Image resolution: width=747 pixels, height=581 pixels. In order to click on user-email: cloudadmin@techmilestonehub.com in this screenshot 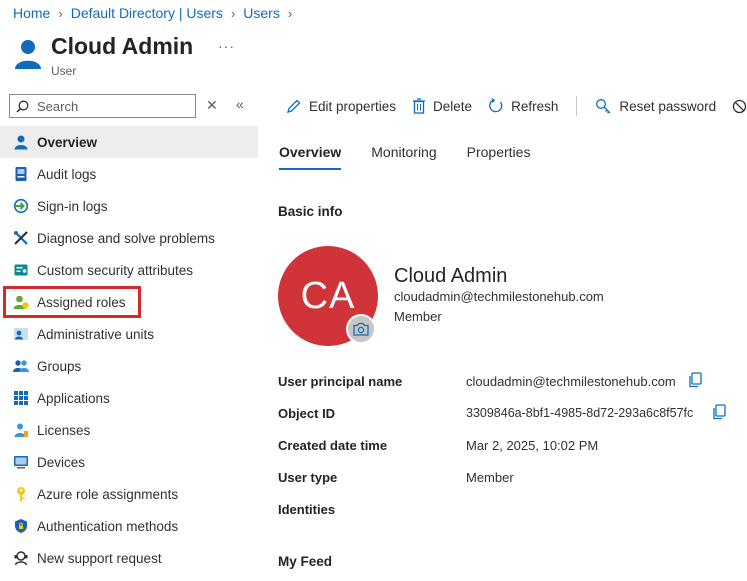, I will do `click(499, 296)`.